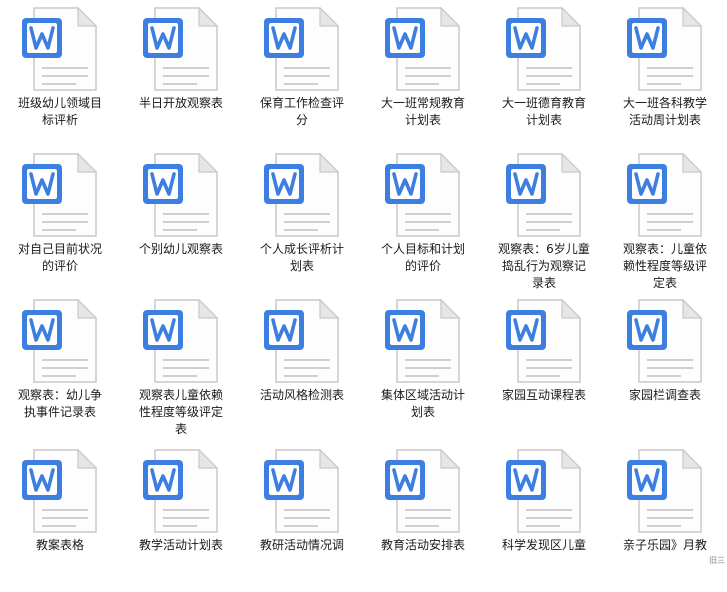  I want to click on file-name-label: 大一班常规教育计划表, so click(422, 111).